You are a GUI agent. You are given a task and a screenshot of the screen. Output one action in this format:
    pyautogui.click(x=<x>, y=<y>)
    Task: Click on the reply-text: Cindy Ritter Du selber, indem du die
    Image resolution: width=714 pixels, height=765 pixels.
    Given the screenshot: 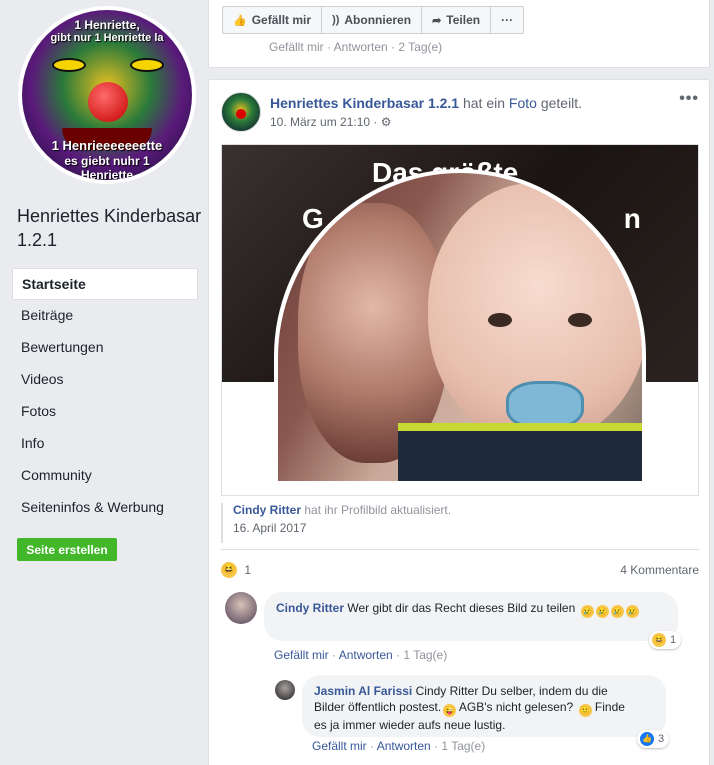 What is the action you would take?
    pyautogui.click(x=511, y=691)
    